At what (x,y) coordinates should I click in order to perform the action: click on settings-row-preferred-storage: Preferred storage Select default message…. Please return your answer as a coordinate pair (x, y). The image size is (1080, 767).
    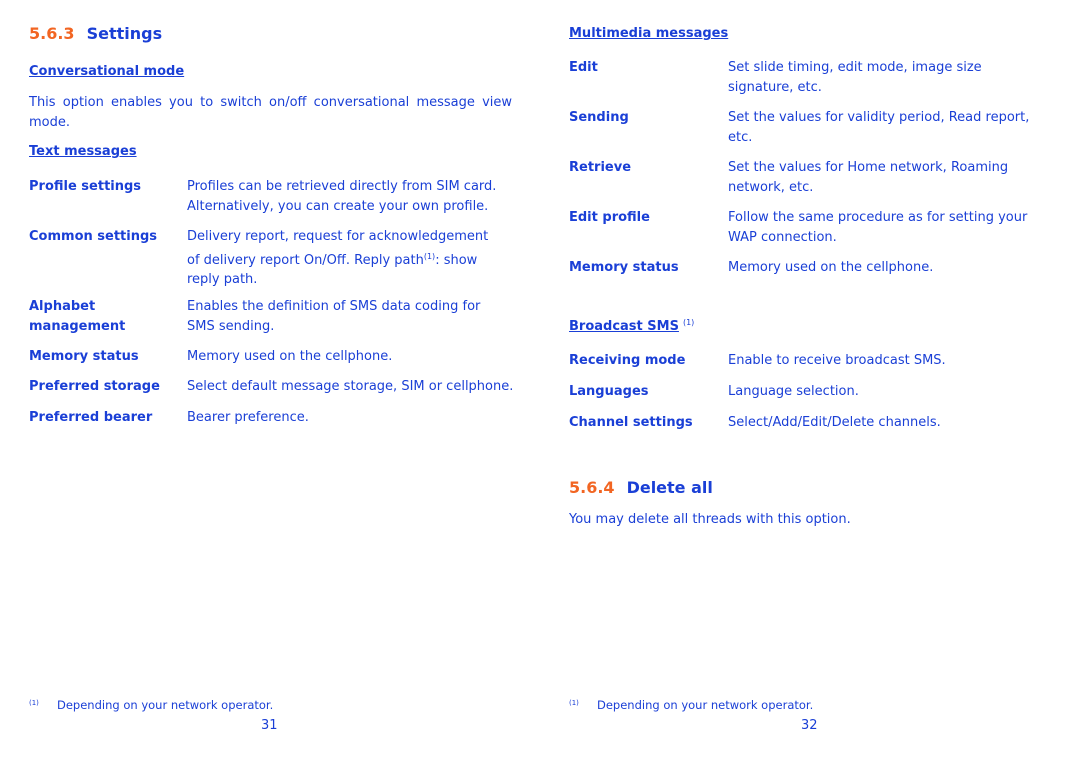
    Looking at the image, I should click on (279, 387).